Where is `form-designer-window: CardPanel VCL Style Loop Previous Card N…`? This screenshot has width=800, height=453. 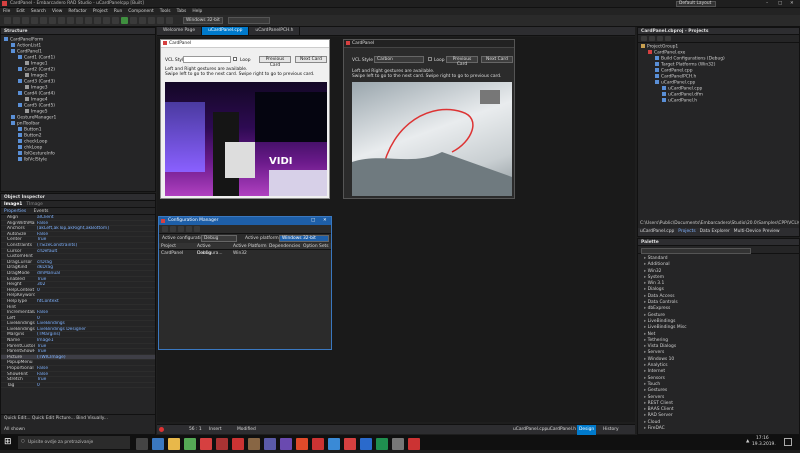
form-designer-window: CardPanel VCL Style Loop Previous Card N… is located at coordinates (245, 119).